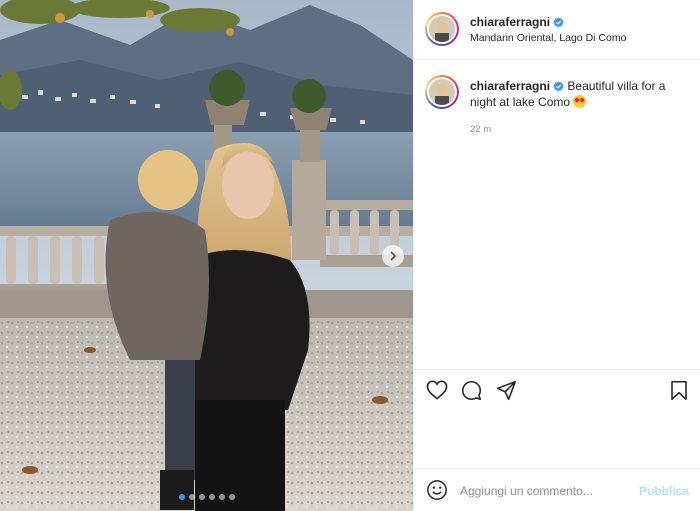  I want to click on paper-plane-icon, so click(506, 390).